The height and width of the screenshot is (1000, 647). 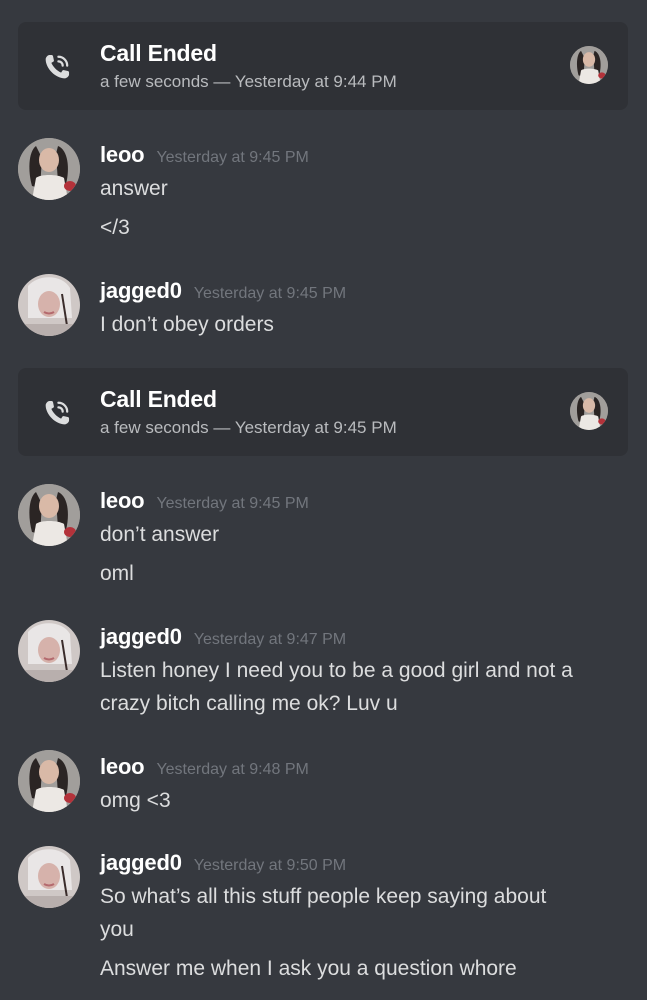 What do you see at coordinates (135, 800) in the screenshot?
I see `message-text: omg <3` at bounding box center [135, 800].